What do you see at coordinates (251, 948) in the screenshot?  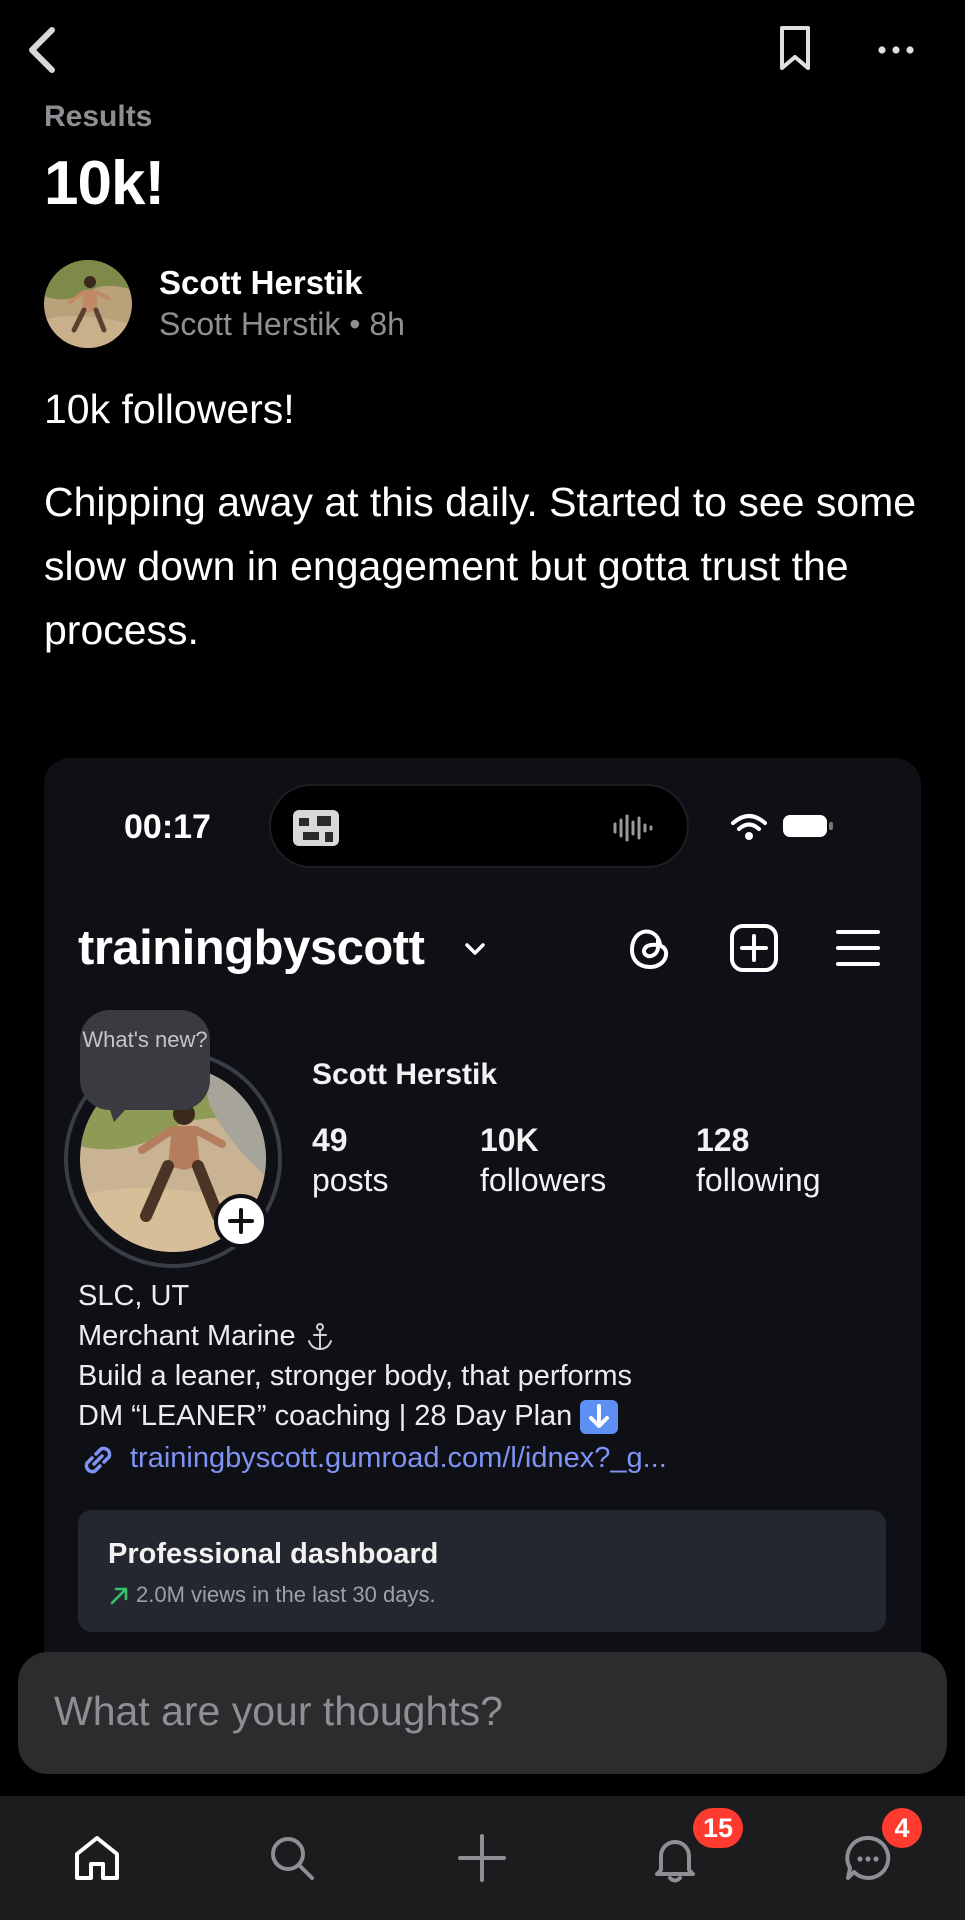 I see `profile-username: trainingbyscott` at bounding box center [251, 948].